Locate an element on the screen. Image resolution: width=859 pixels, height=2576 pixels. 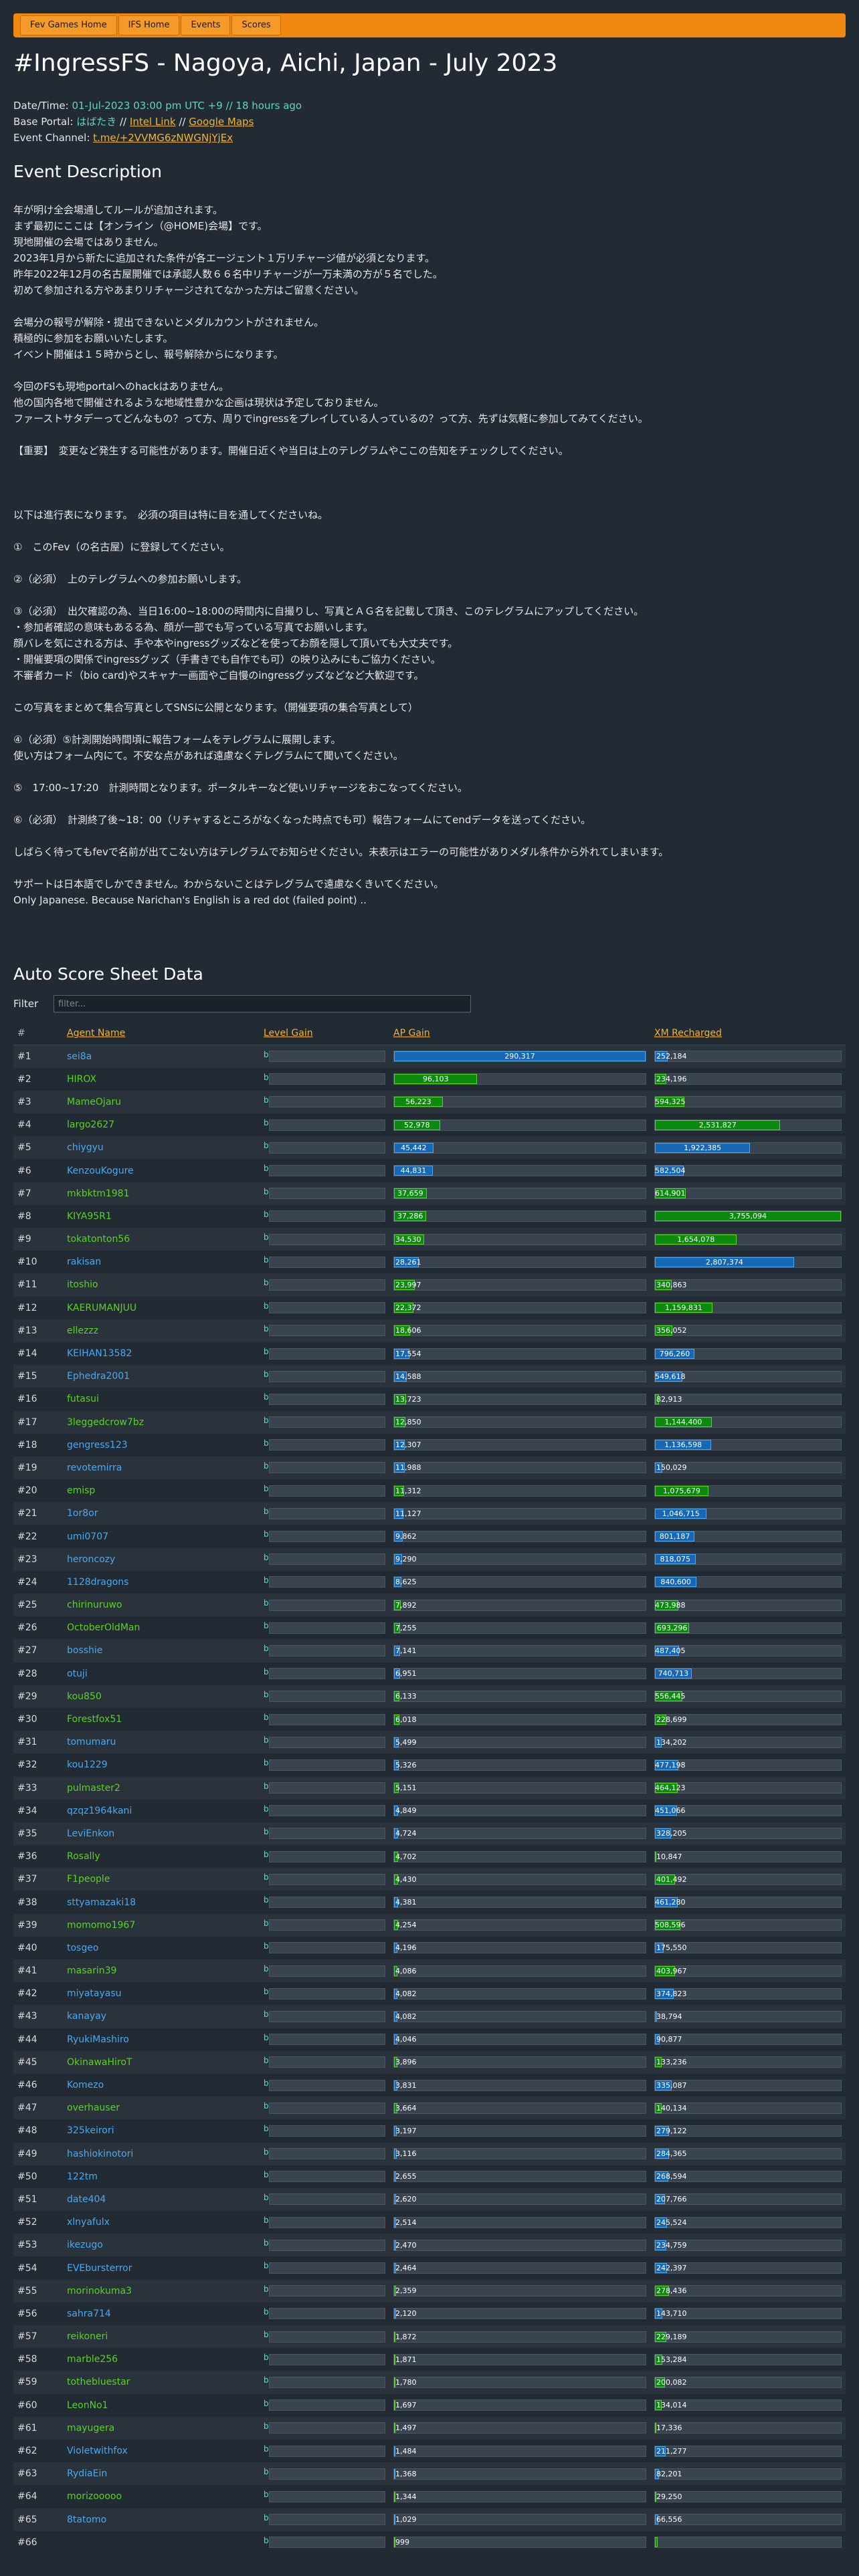
agent-name-header: Agent Name is located at coordinates (162, 1033).